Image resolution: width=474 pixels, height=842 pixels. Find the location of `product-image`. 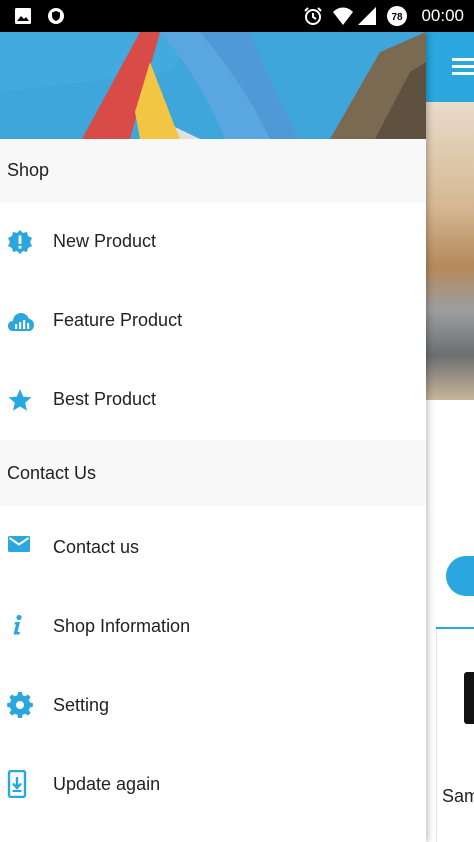

product-image is located at coordinates (469, 698).